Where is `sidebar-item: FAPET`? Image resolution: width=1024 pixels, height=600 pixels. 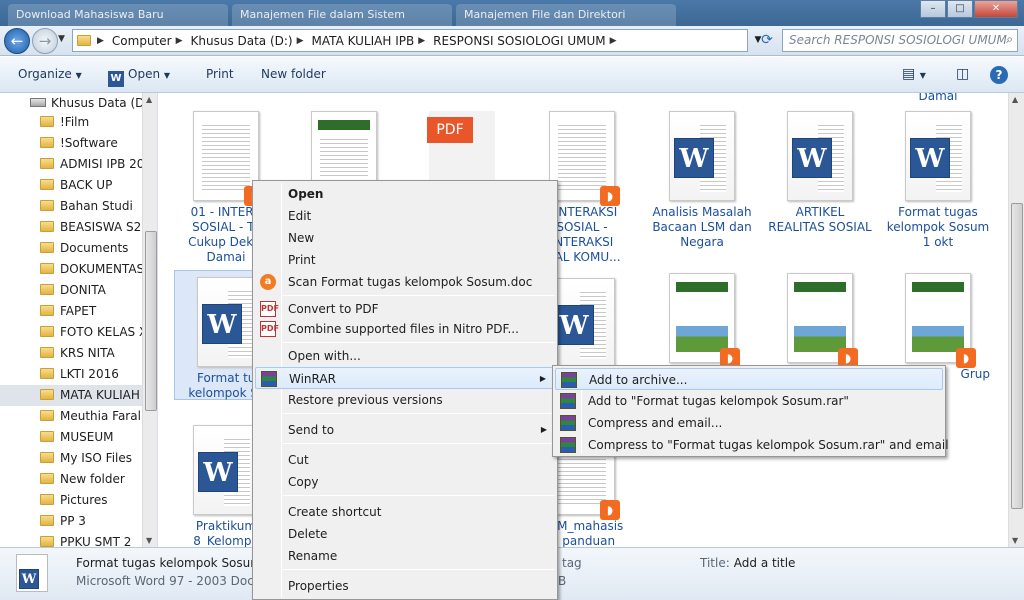
sidebar-item: FAPET is located at coordinates (71, 311).